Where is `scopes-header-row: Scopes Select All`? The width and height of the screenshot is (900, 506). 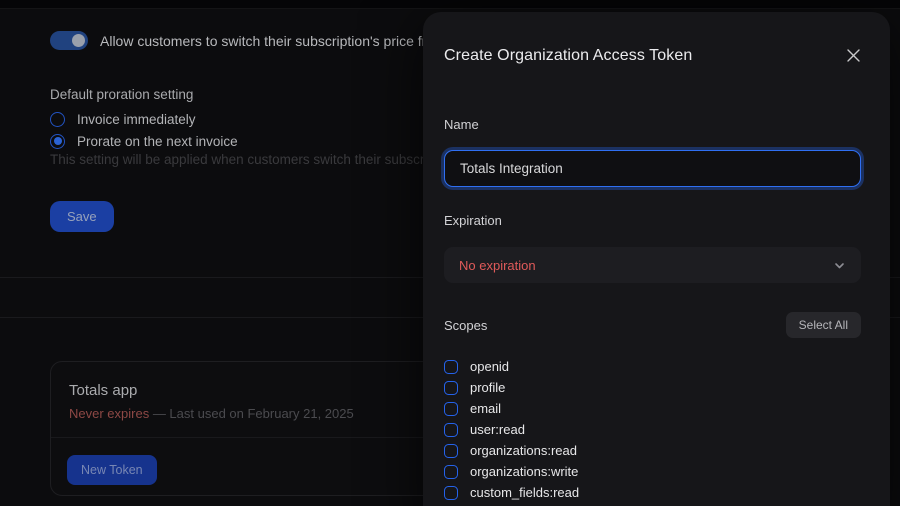 scopes-header-row: Scopes Select All is located at coordinates (652, 325).